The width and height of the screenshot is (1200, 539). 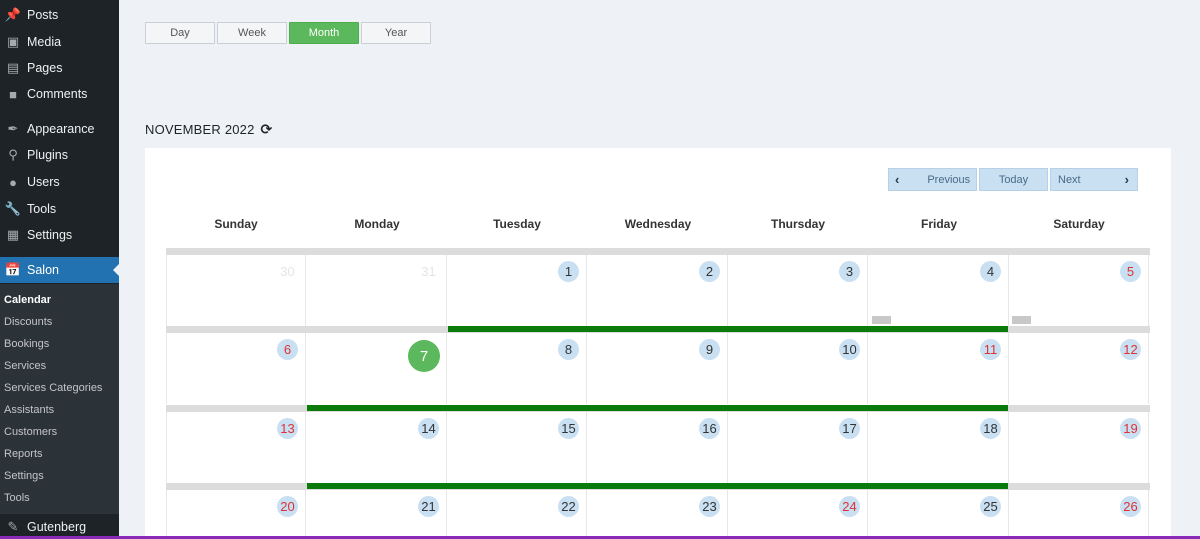 What do you see at coordinates (798, 514) in the screenshot?
I see `calendar-day-cell: 24` at bounding box center [798, 514].